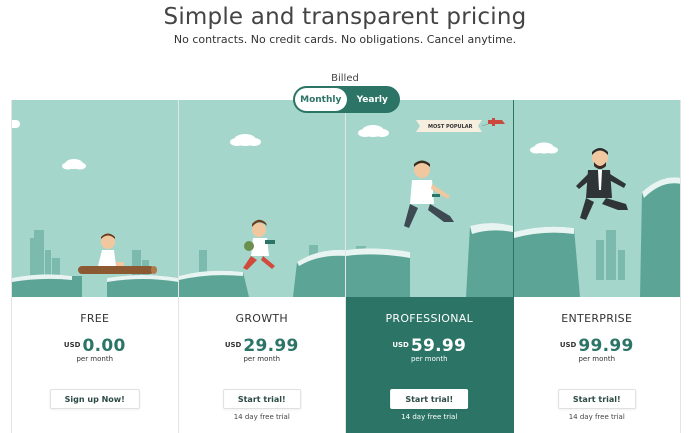 The height and width of the screenshot is (433, 690). What do you see at coordinates (345, 78) in the screenshot?
I see `billing-label: Billed` at bounding box center [345, 78].